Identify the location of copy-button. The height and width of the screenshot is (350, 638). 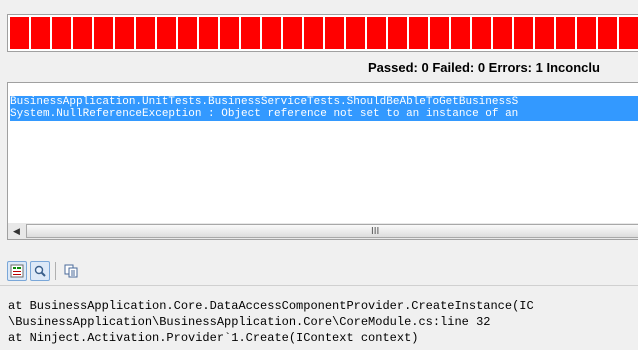
(71, 271).